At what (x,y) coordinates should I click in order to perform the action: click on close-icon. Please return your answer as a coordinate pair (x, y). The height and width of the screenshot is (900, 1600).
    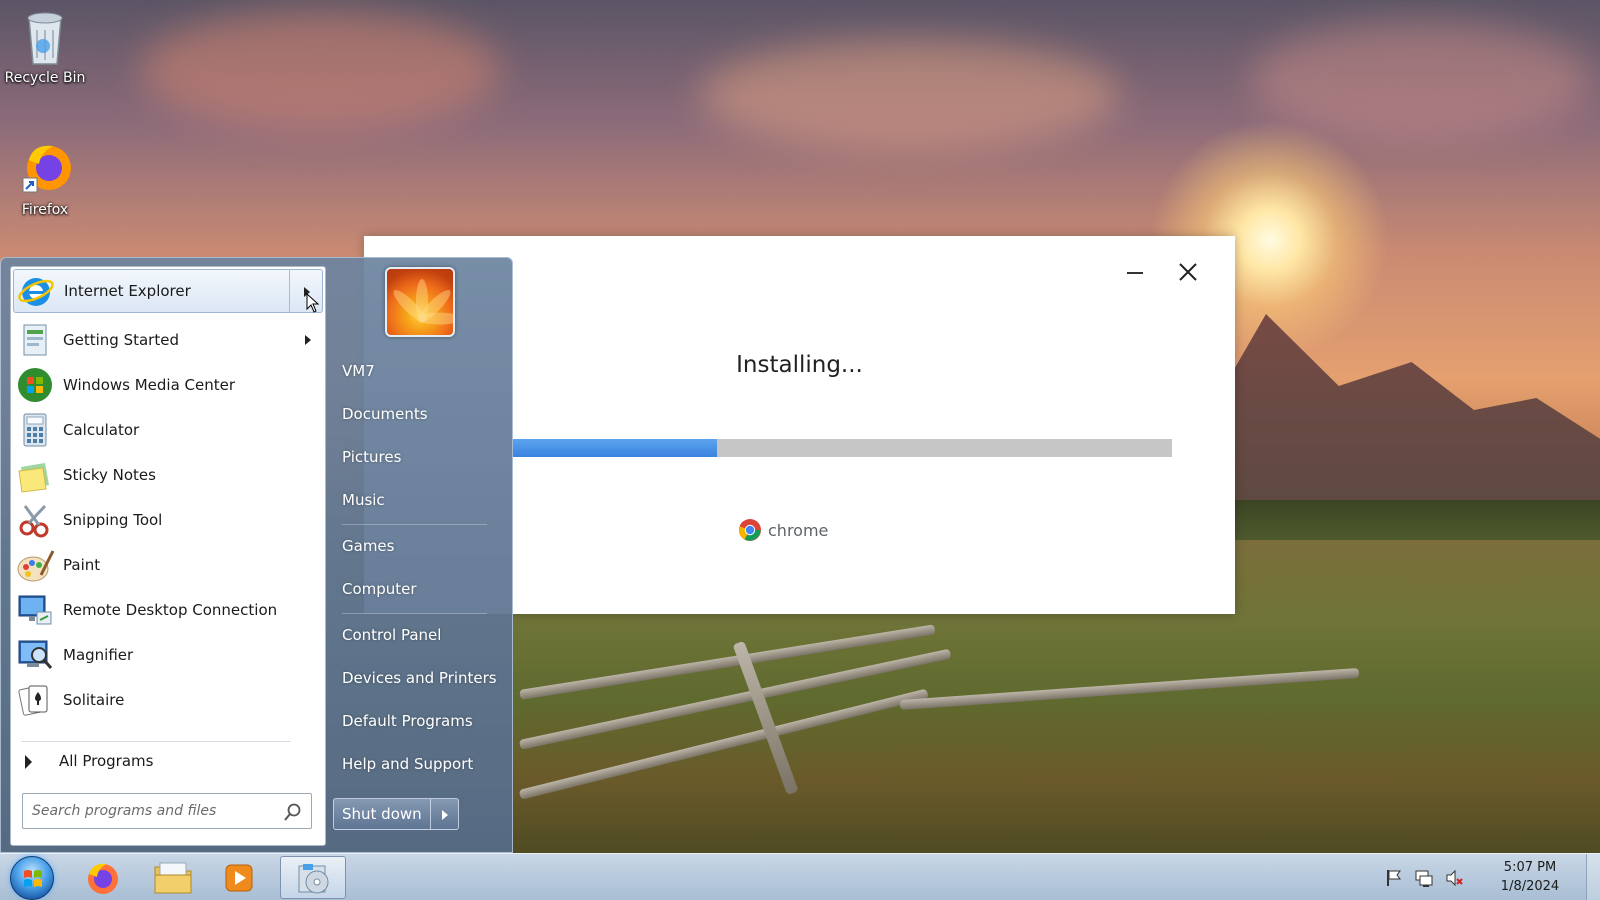
    Looking at the image, I should click on (1188, 272).